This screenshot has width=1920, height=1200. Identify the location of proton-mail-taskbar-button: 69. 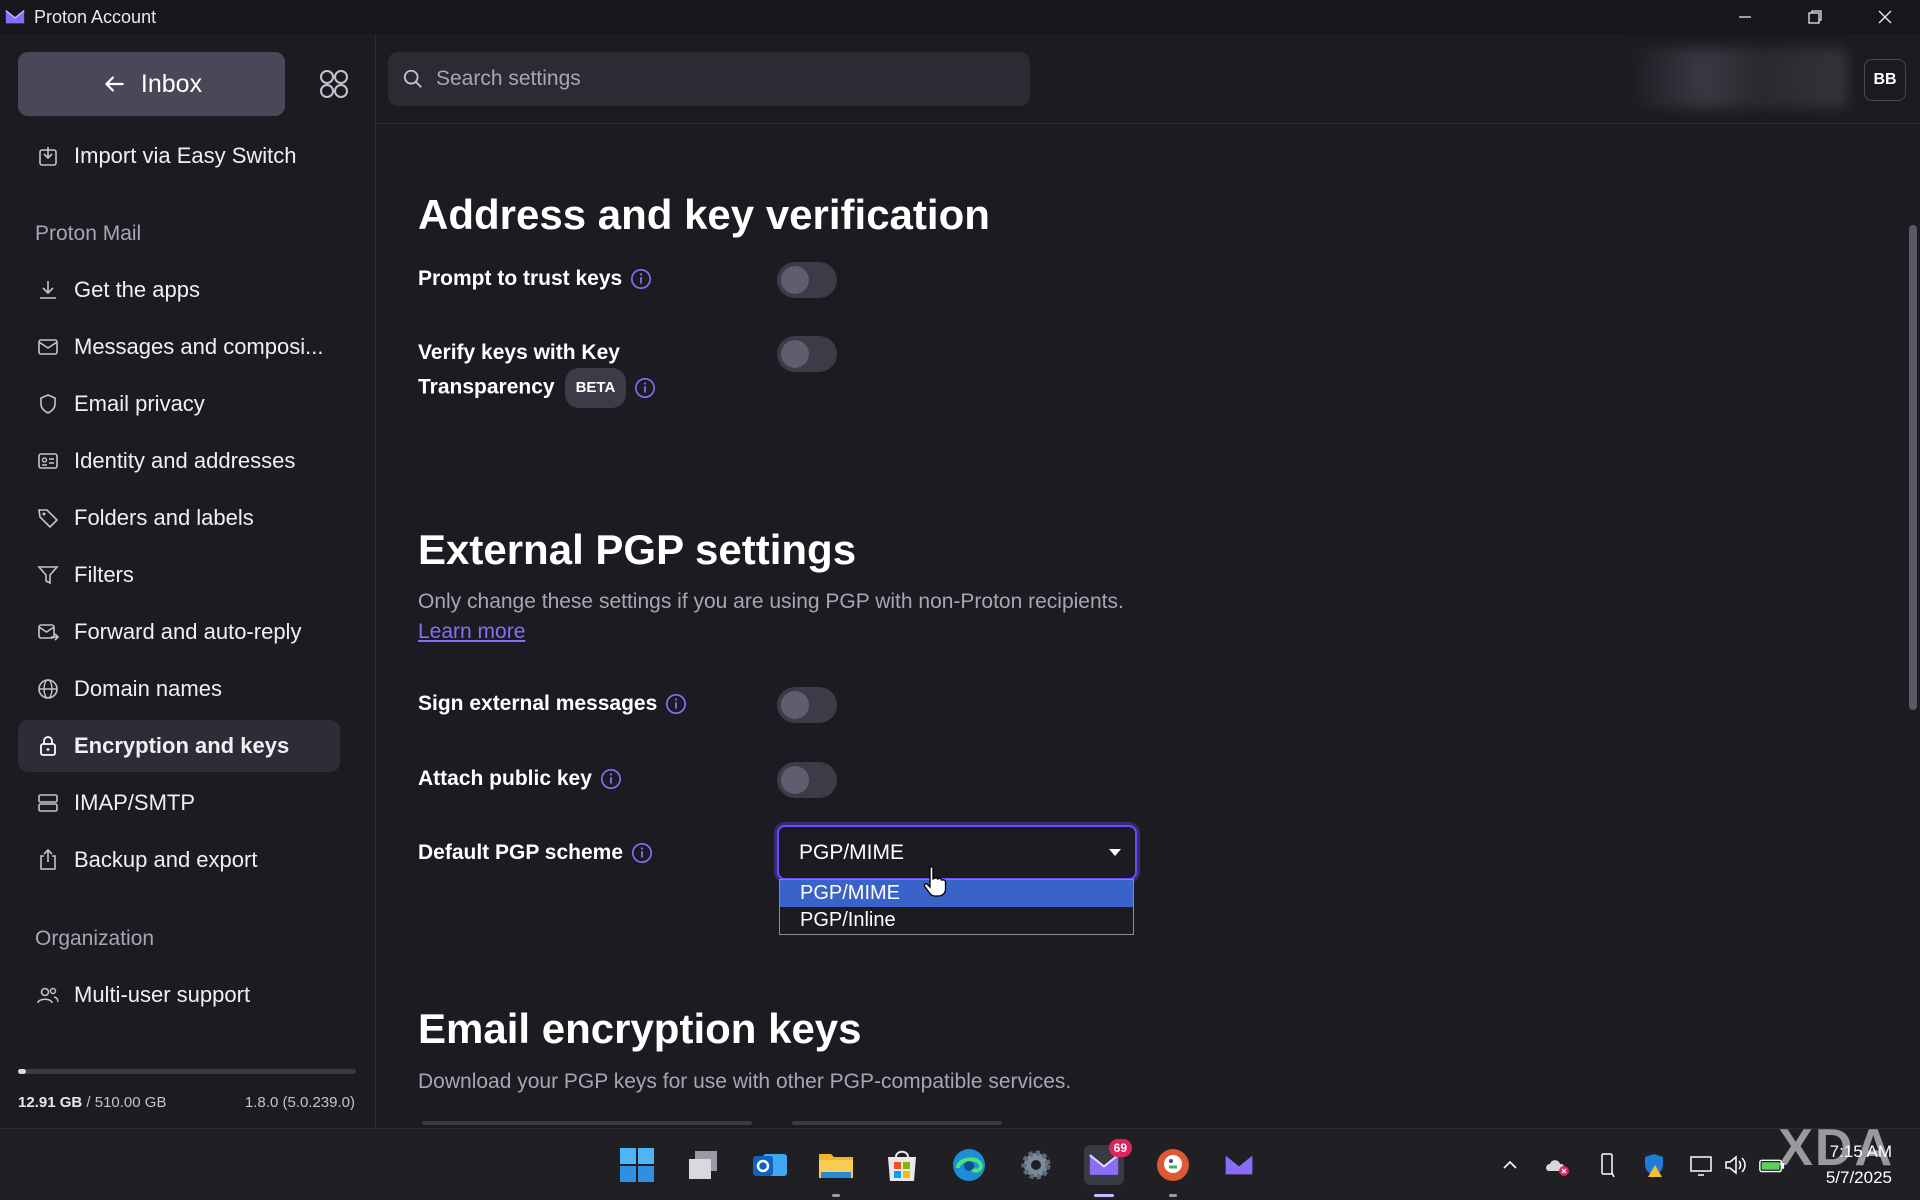
(1104, 1165).